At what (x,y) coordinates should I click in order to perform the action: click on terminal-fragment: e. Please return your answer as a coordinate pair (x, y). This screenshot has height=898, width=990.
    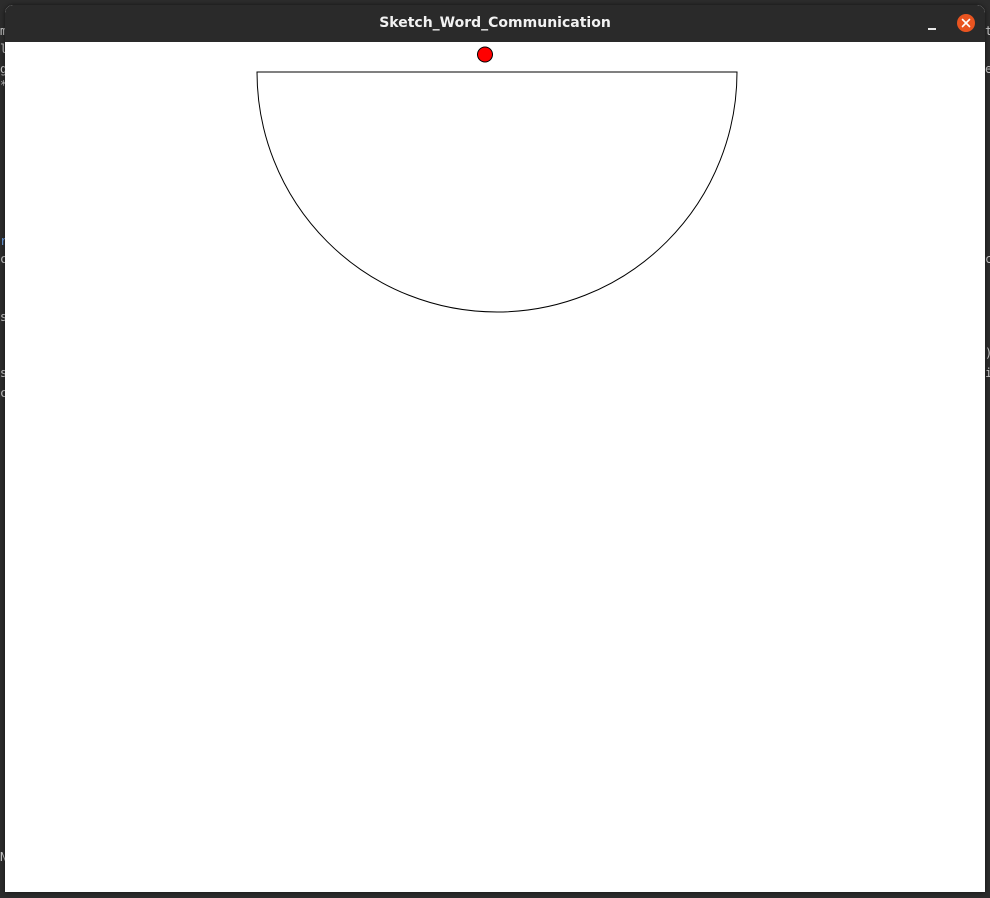
    Looking at the image, I should click on (987, 69).